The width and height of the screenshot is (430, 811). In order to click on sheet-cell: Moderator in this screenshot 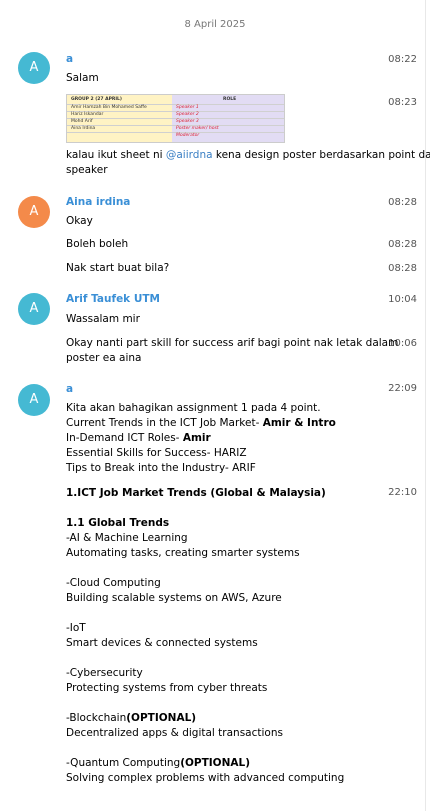, I will do `click(188, 135)`.